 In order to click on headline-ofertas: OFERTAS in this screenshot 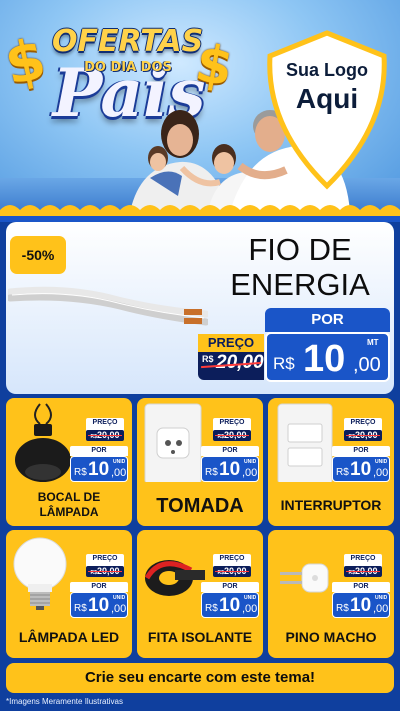, I will do `click(128, 41)`.